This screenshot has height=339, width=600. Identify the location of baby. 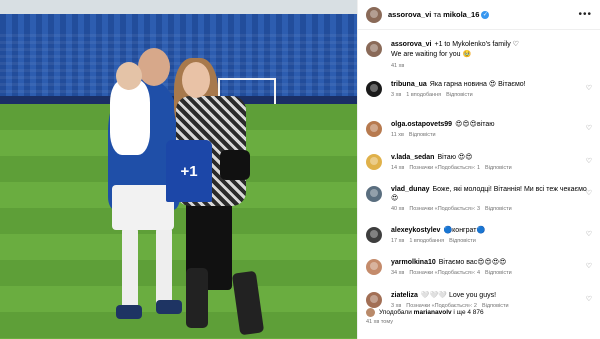
(130, 117).